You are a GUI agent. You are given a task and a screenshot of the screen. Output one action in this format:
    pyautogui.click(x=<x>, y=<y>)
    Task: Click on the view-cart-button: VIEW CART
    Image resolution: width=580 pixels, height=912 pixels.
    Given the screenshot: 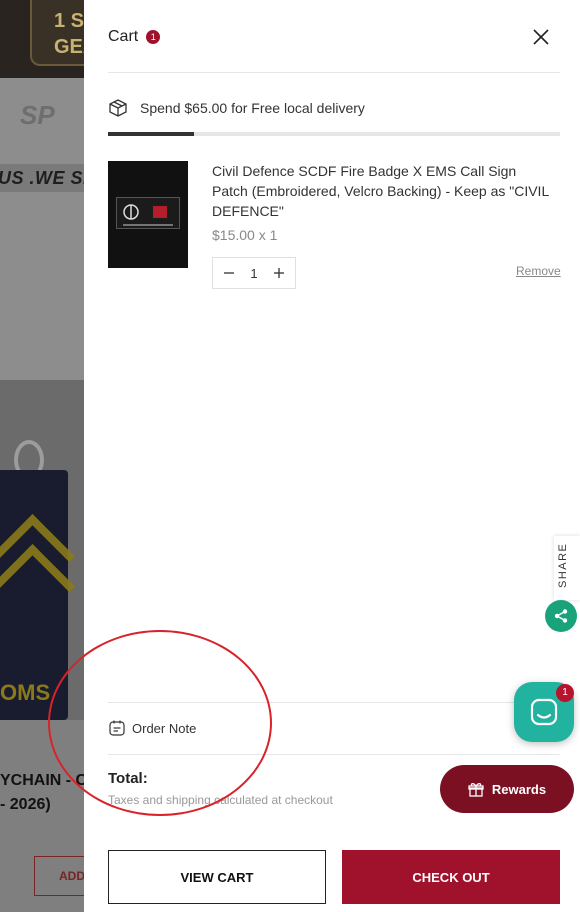 What is the action you would take?
    pyautogui.click(x=217, y=877)
    